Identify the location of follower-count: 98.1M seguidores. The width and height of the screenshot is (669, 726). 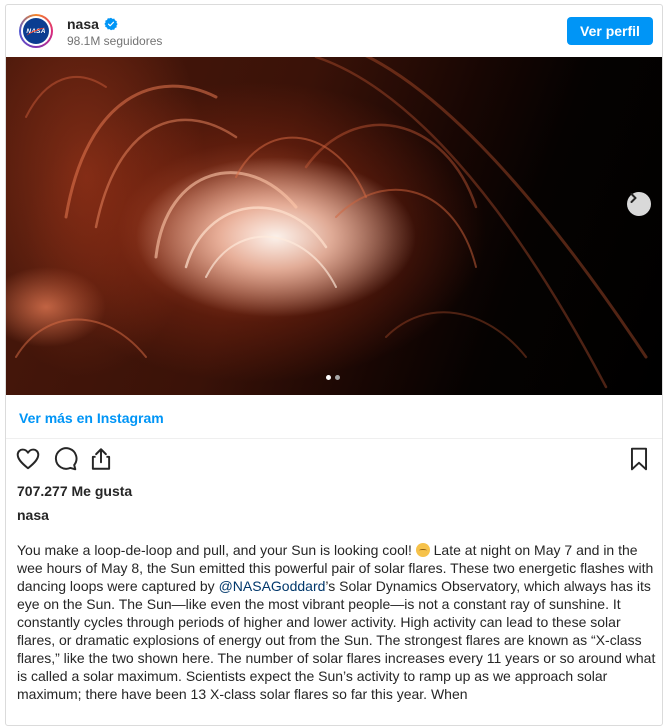
(115, 41).